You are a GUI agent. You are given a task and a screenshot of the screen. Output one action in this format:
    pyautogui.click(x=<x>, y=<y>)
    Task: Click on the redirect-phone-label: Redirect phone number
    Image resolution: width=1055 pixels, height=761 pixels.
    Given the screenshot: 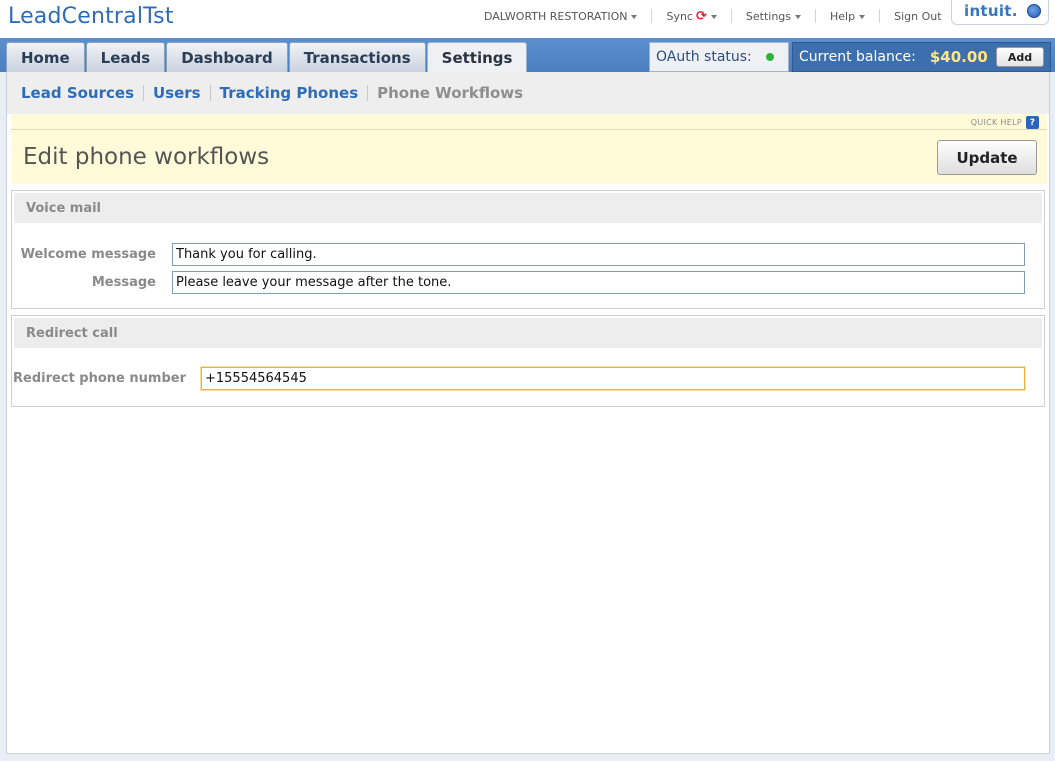 What is the action you would take?
    pyautogui.click(x=99, y=378)
    